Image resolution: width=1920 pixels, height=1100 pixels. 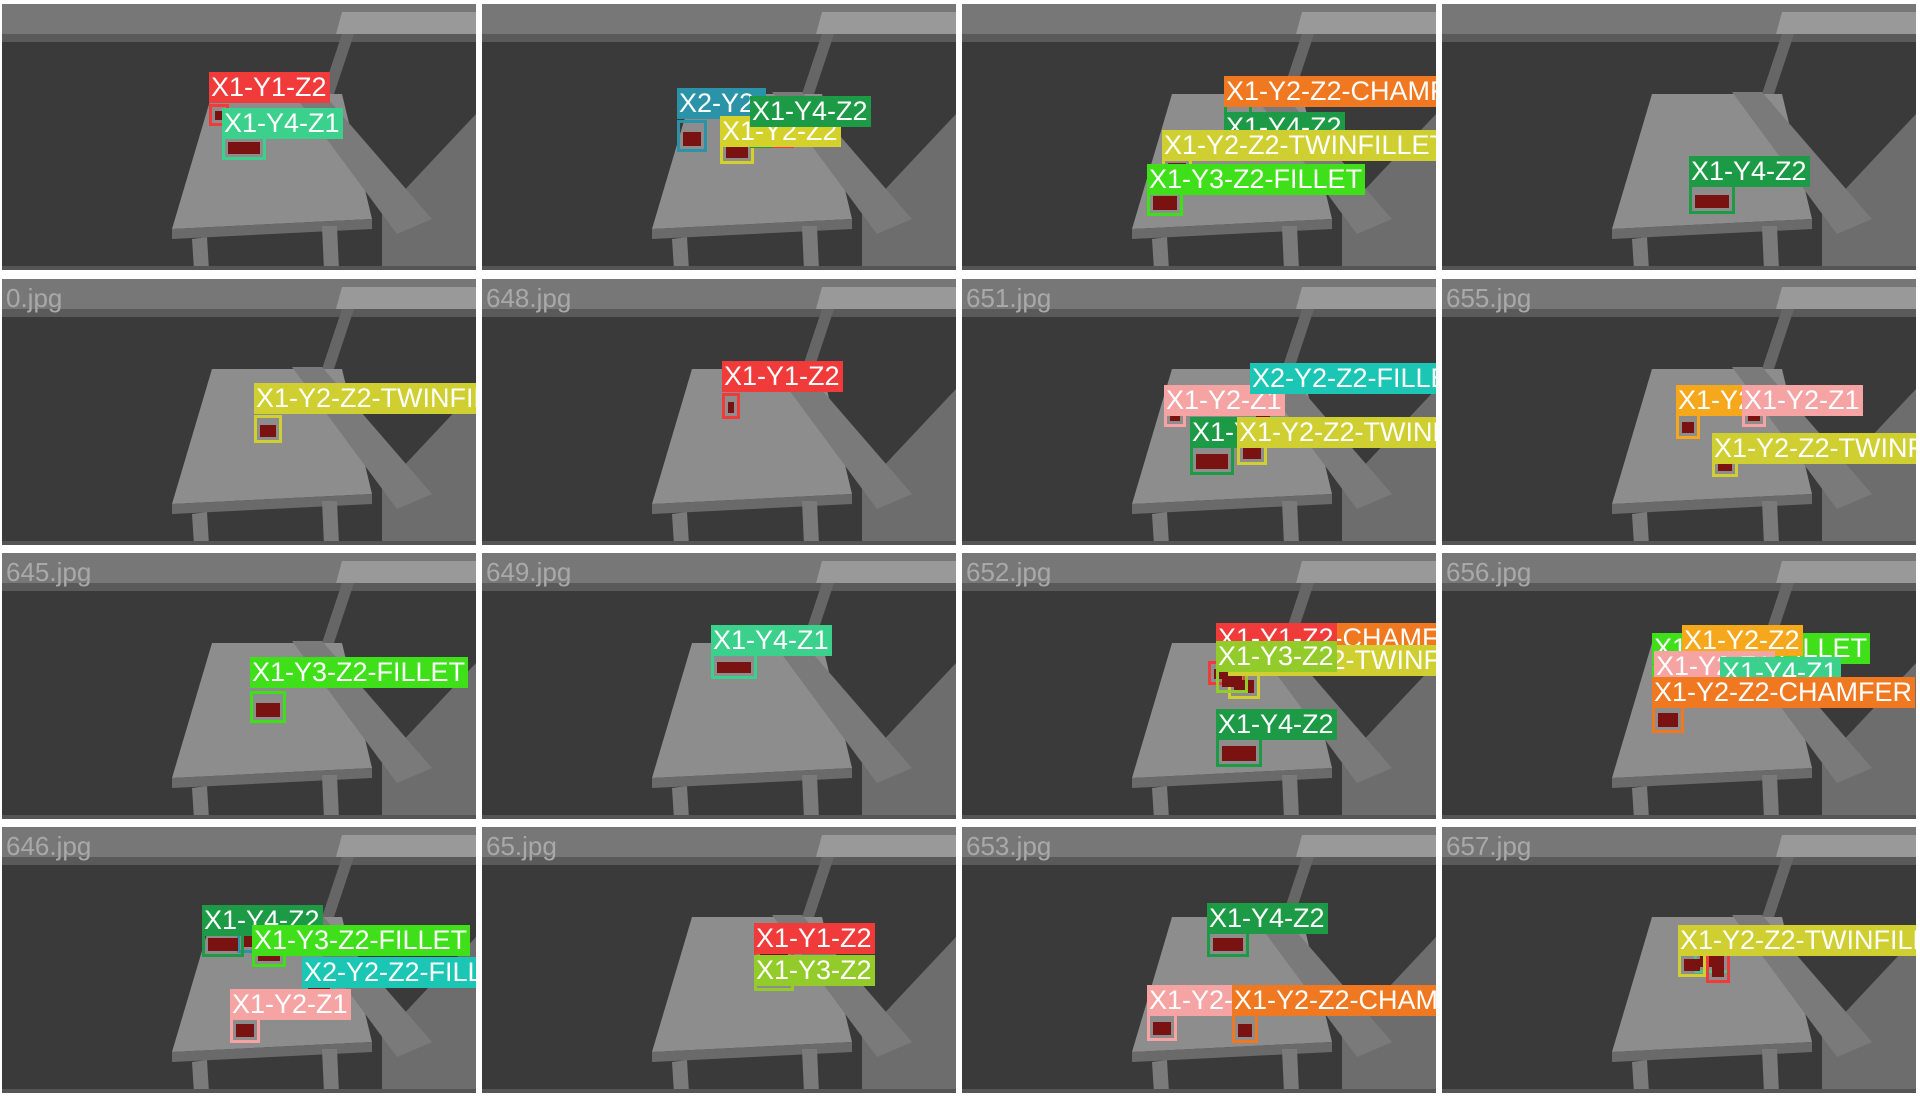 I want to click on file-name: 653.jpg, so click(x=1009, y=846).